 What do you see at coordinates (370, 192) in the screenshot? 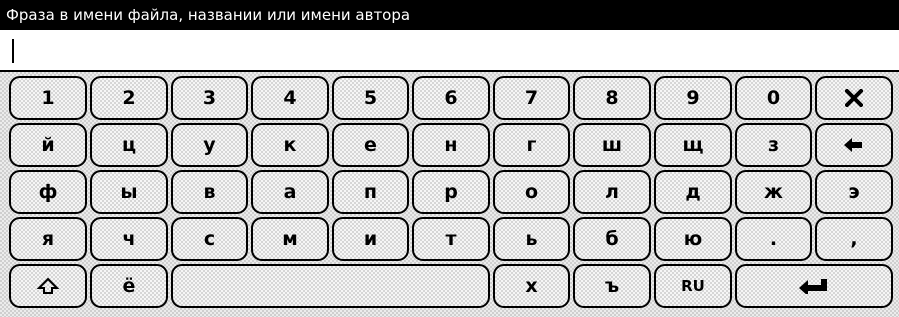
I see `key-letter: п` at bounding box center [370, 192].